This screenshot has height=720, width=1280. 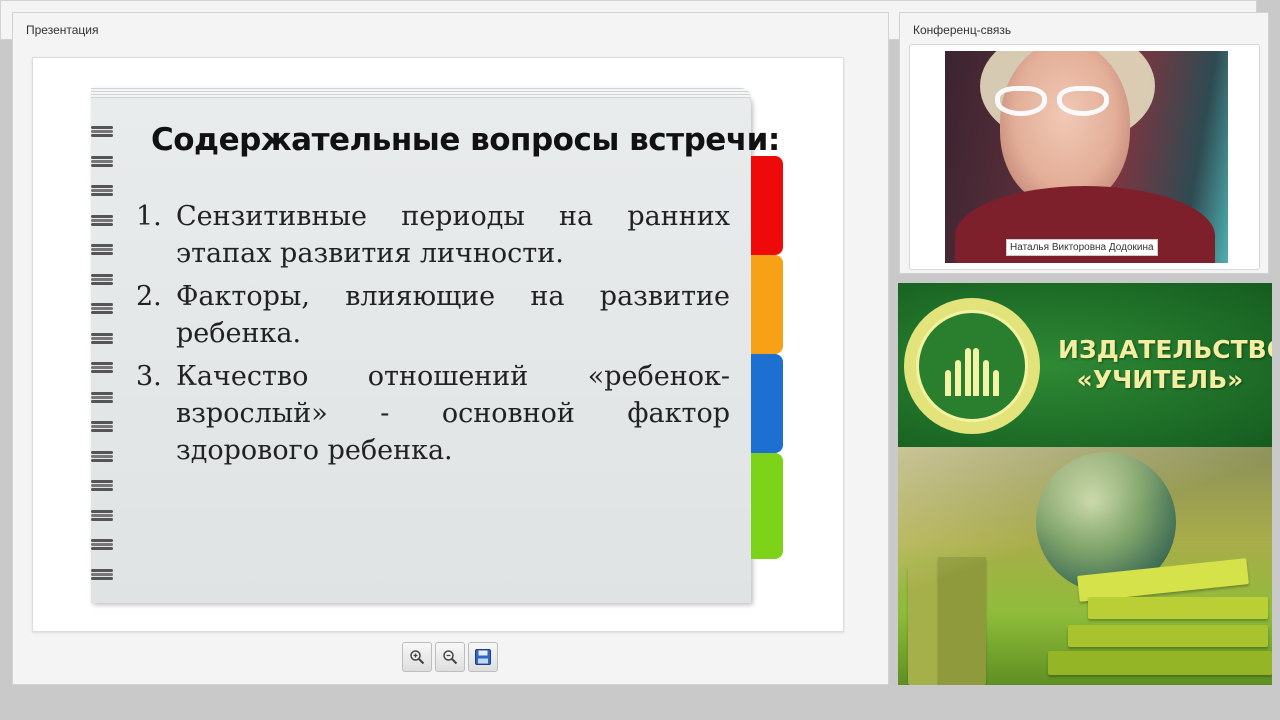 What do you see at coordinates (453, 315) in the screenshot?
I see `list-item-text: Факторы, влияющие на развитие ребенка.` at bounding box center [453, 315].